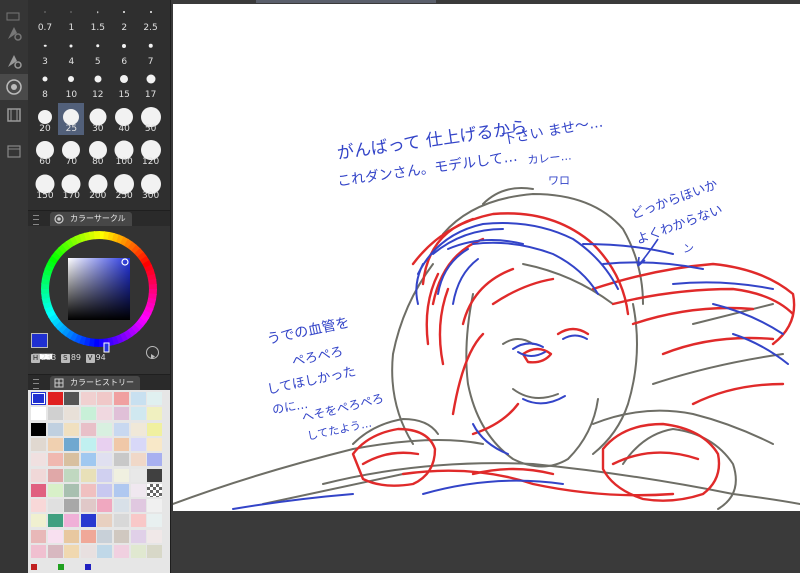  What do you see at coordinates (45, 186) in the screenshot?
I see `brush-size-150: 150` at bounding box center [45, 186].